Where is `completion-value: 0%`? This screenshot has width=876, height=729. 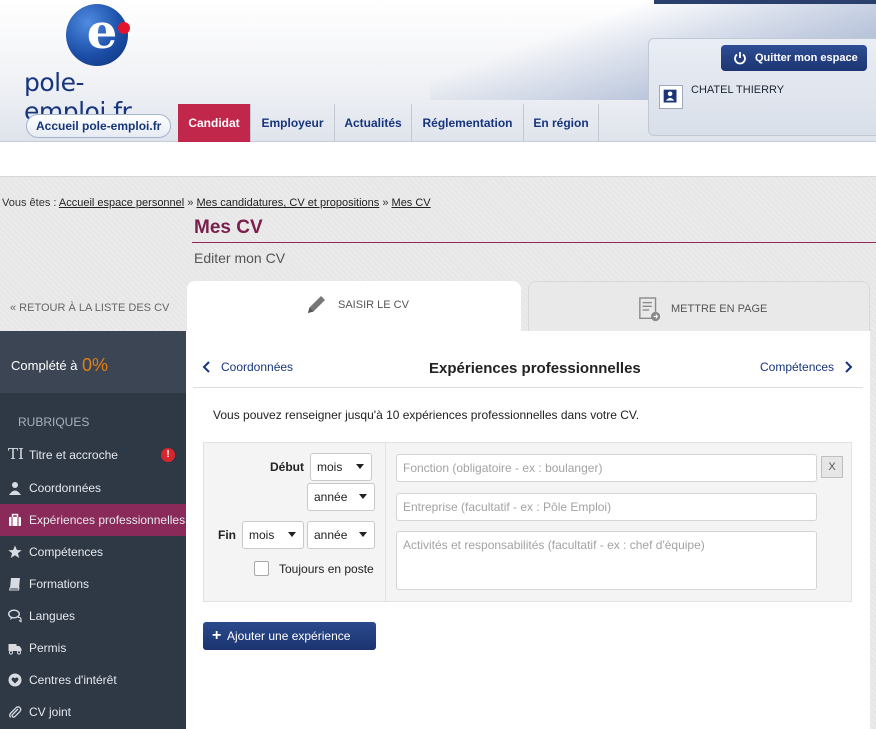
completion-value: 0% is located at coordinates (95, 365).